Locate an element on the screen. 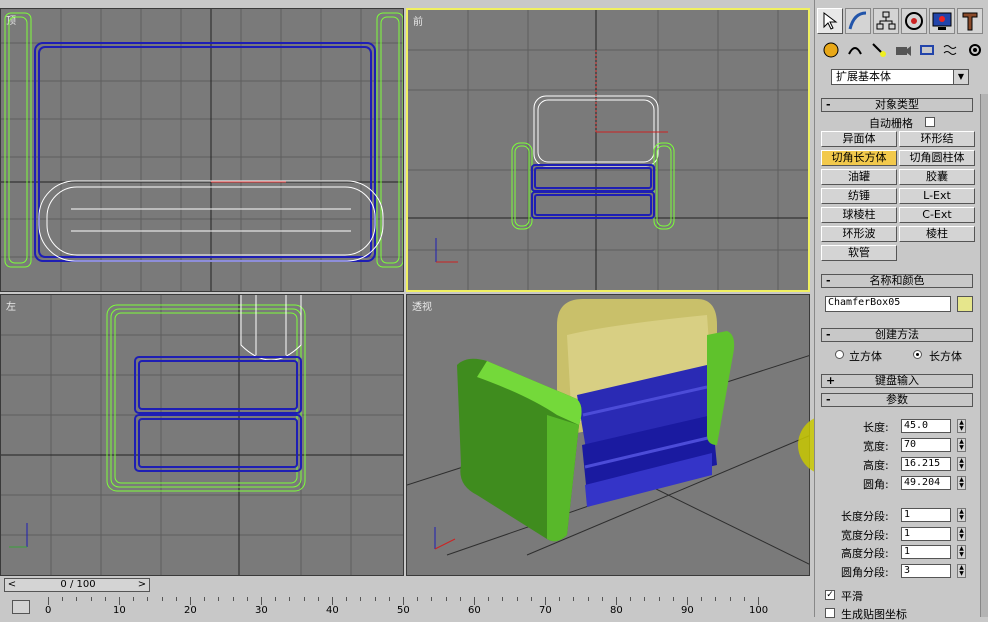  fillet-input: 49.204 is located at coordinates (926, 483).